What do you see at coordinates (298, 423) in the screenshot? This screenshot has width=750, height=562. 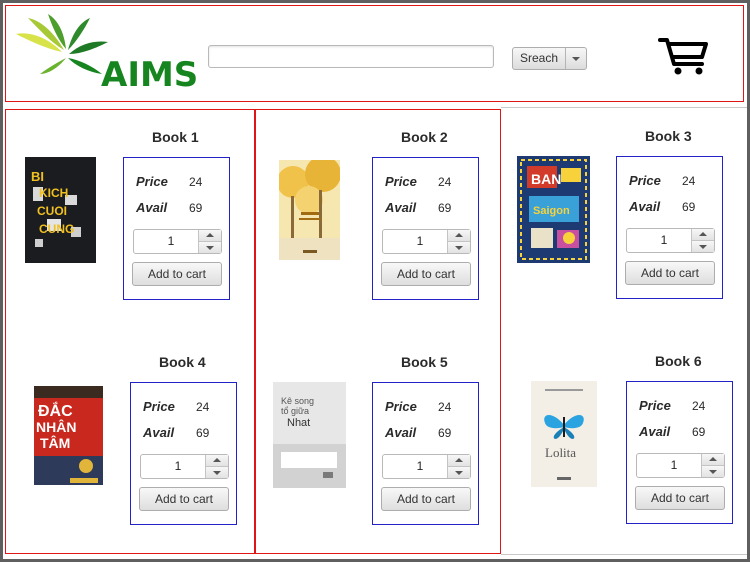 I see `svg-text: Nhat` at bounding box center [298, 423].